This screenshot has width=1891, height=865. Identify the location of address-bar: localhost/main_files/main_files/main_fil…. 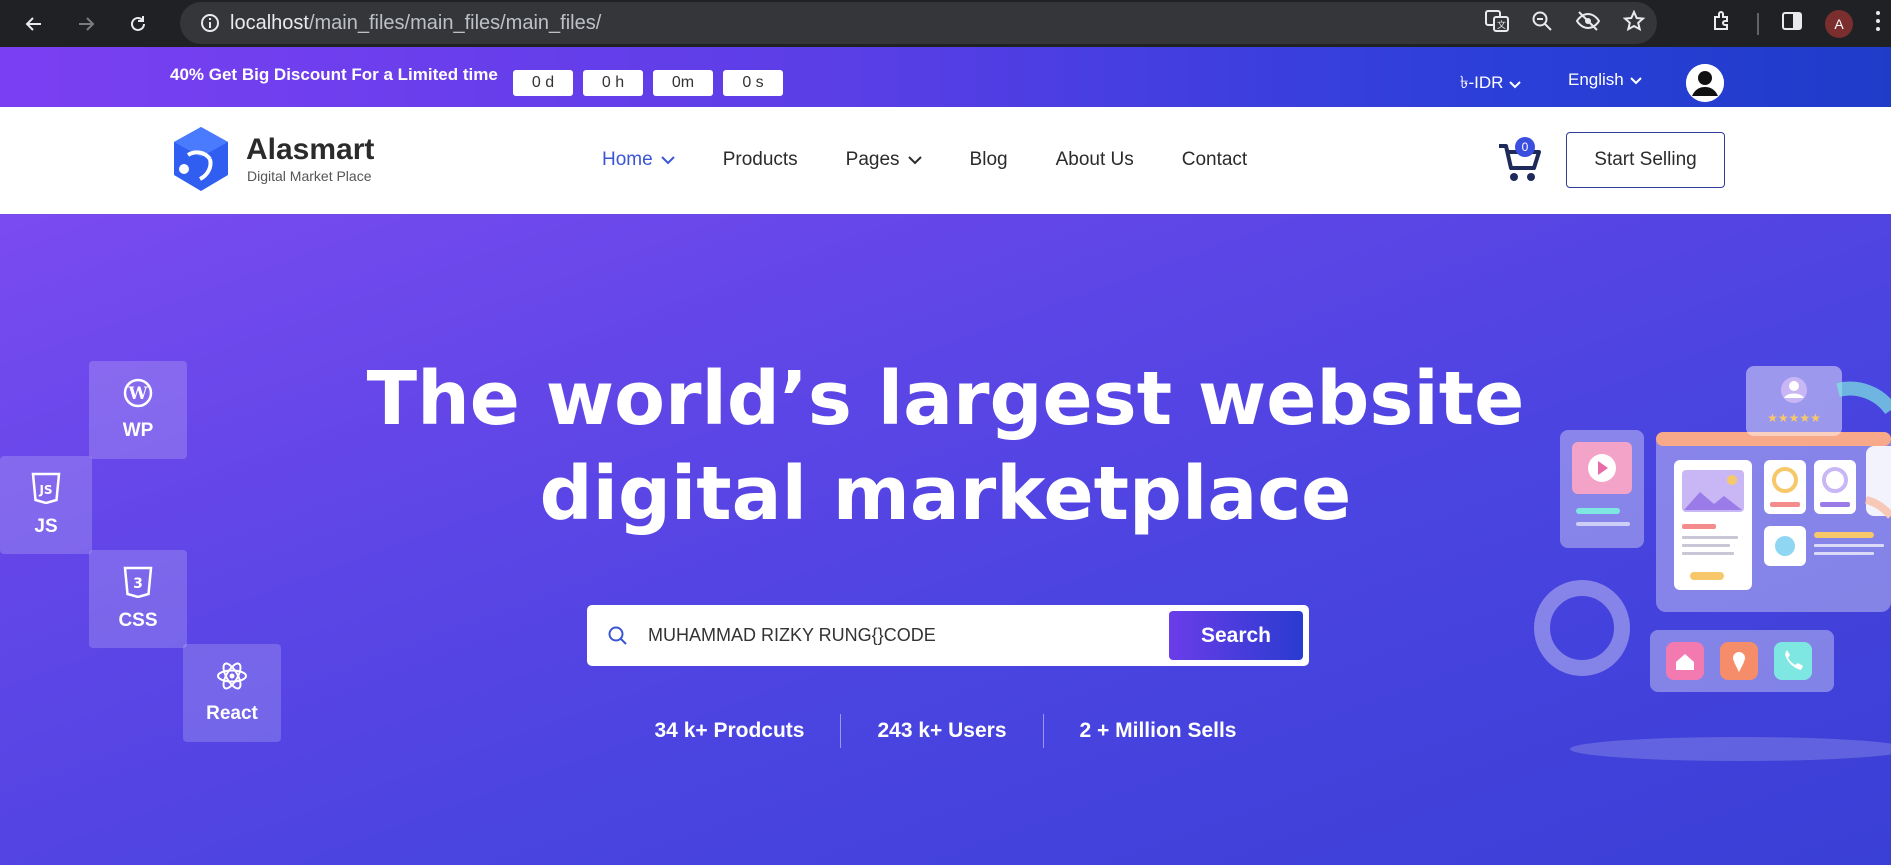
(918, 23).